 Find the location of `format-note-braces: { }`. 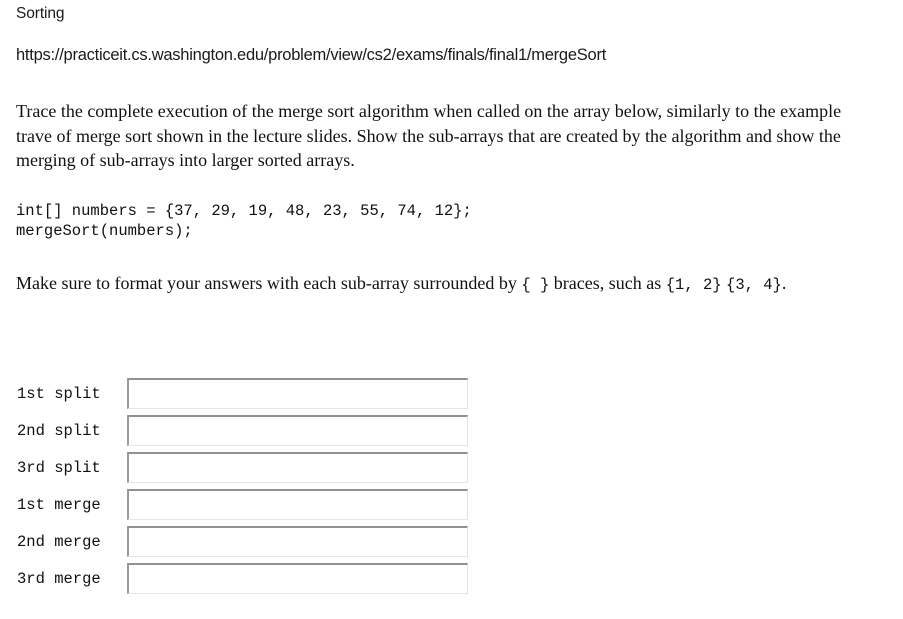

format-note-braces: { } is located at coordinates (535, 285).